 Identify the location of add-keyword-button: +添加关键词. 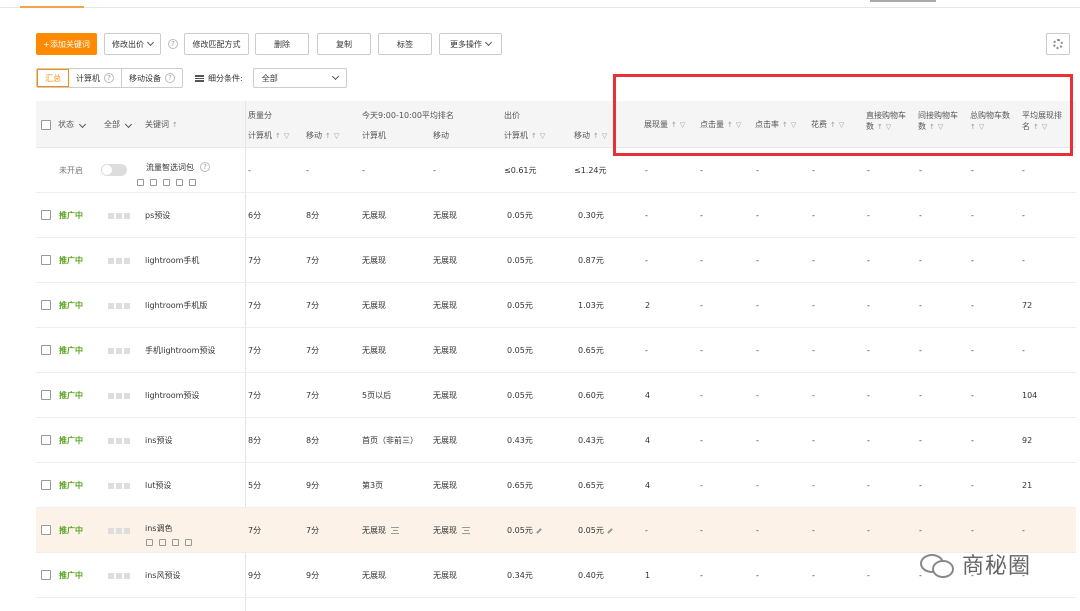
(66, 44).